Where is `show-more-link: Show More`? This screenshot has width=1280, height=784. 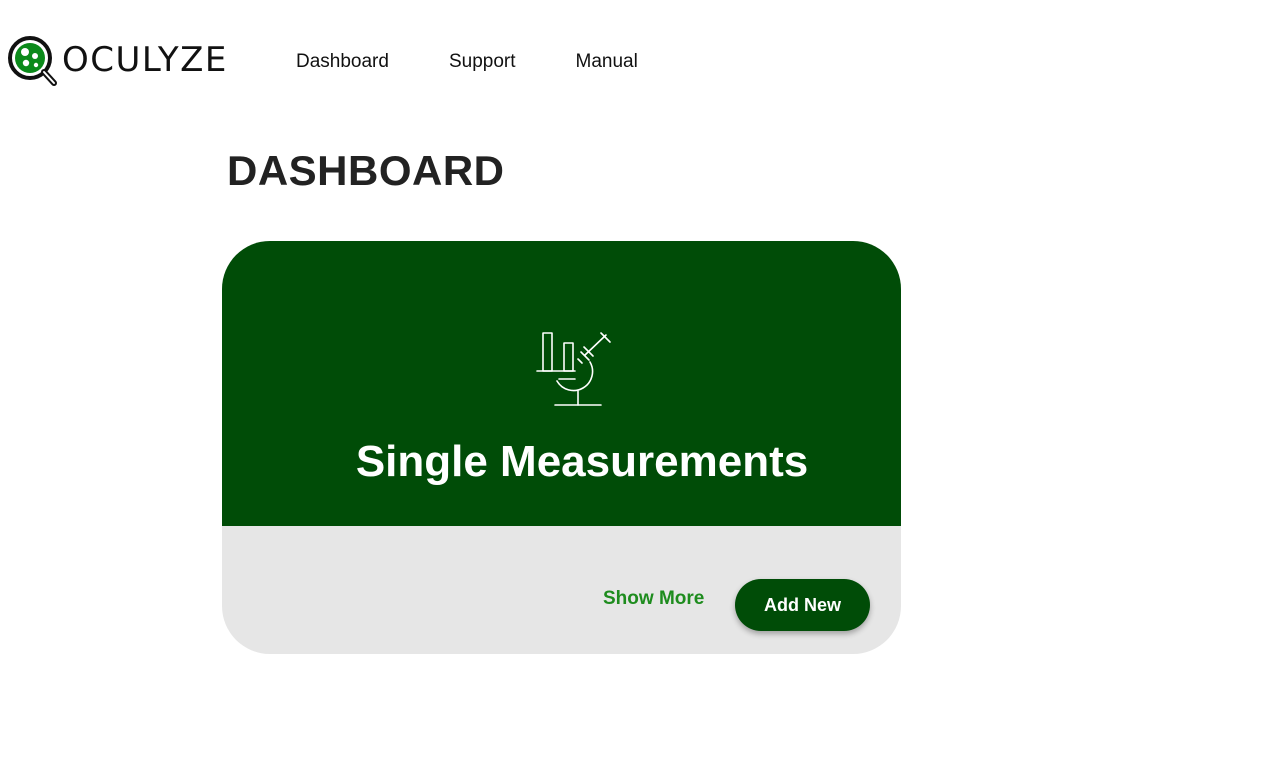
show-more-link: Show More is located at coordinates (653, 599).